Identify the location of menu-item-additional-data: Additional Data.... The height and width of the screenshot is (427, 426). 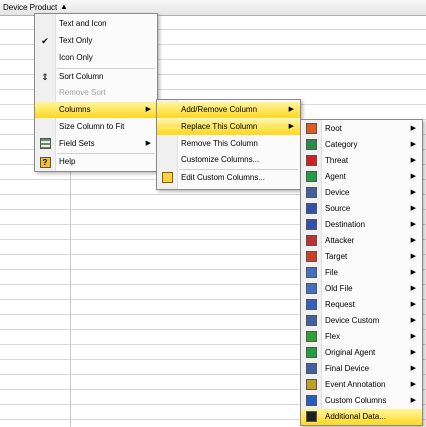
(361, 417).